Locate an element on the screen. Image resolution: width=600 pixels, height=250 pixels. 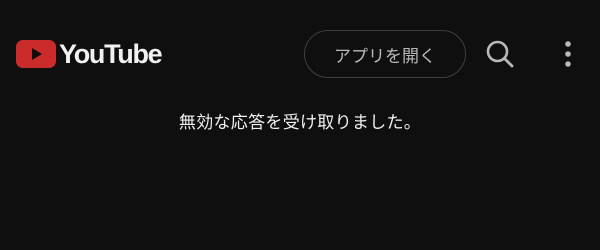
logo-text: YouTube is located at coordinates (111, 54).